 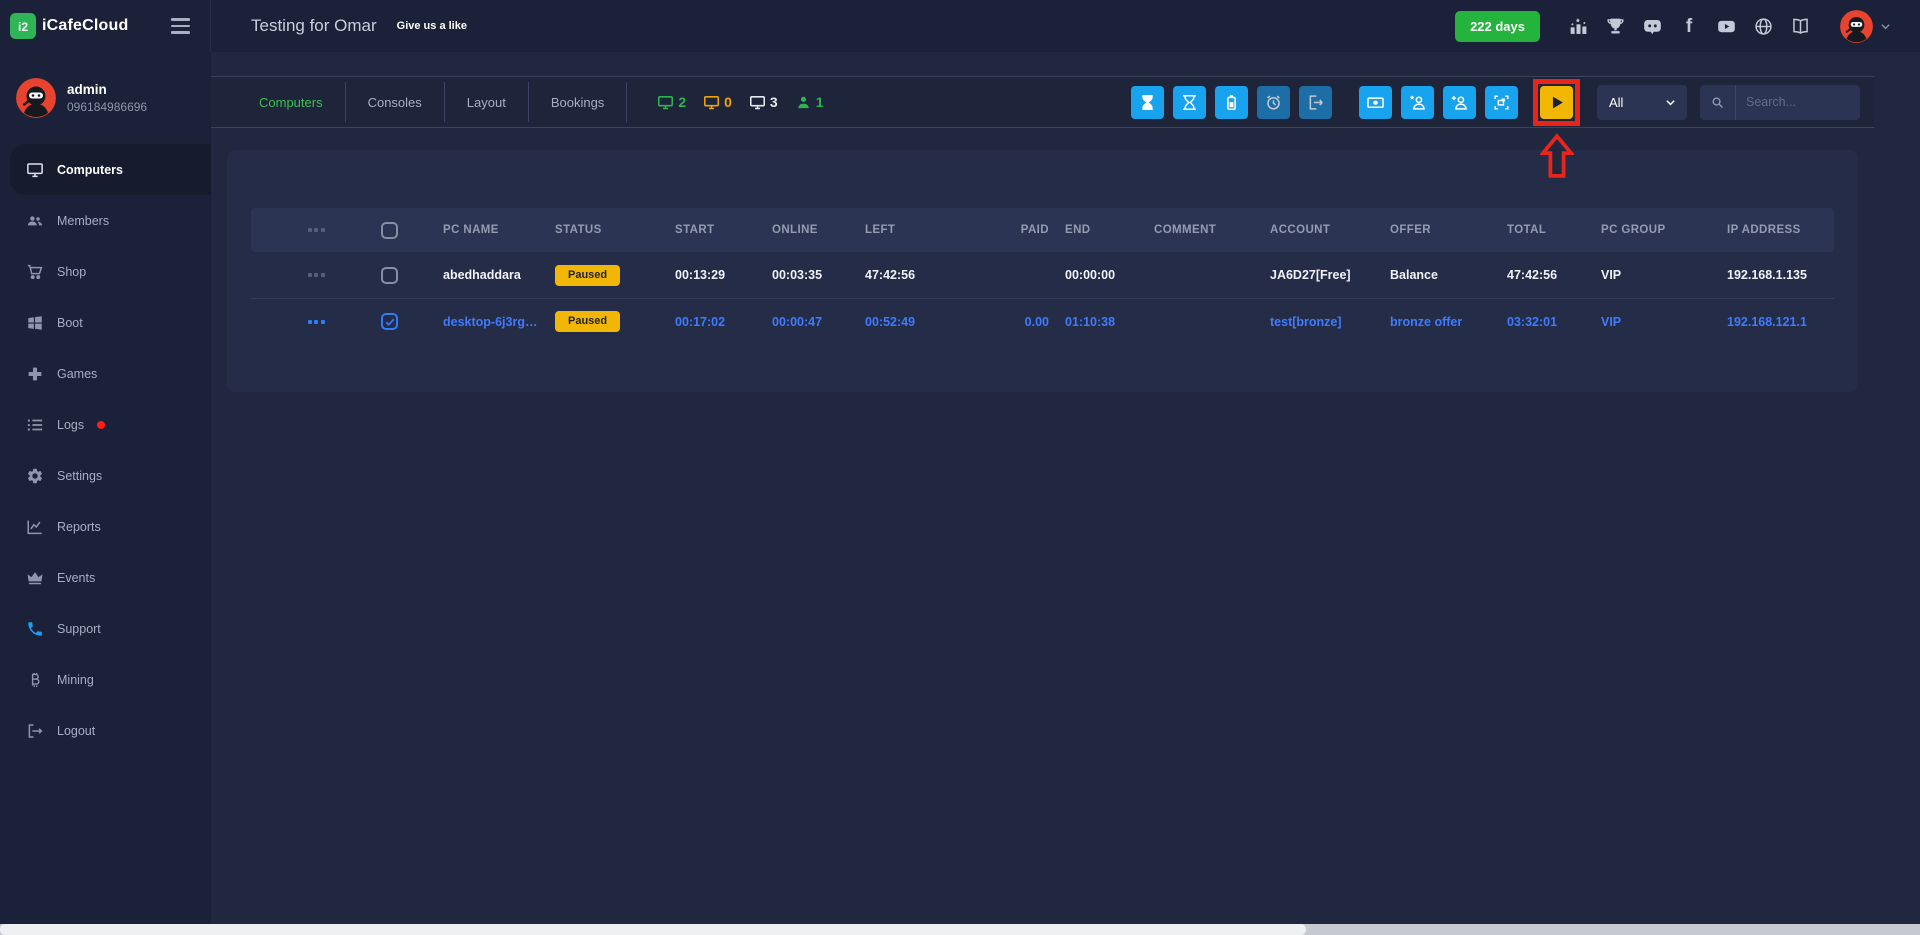 I want to click on sidebar-item-games: Games, so click(x=105, y=373).